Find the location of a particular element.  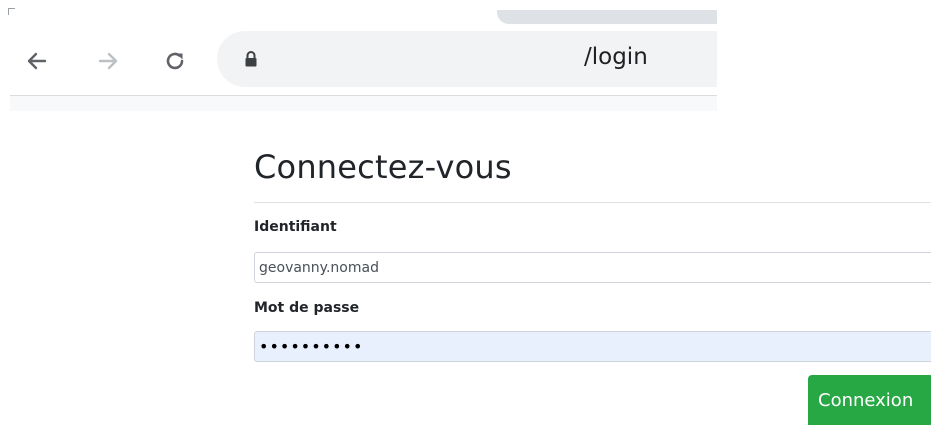

back-button is located at coordinates (37, 61).